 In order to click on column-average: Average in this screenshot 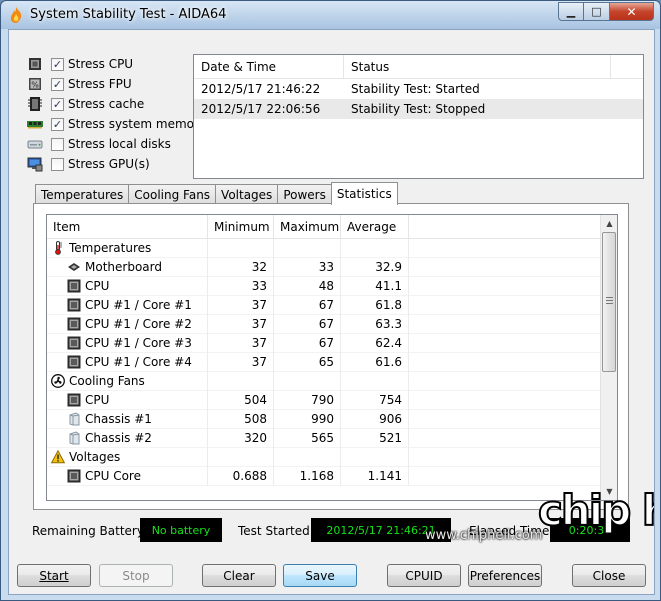, I will do `click(375, 227)`.